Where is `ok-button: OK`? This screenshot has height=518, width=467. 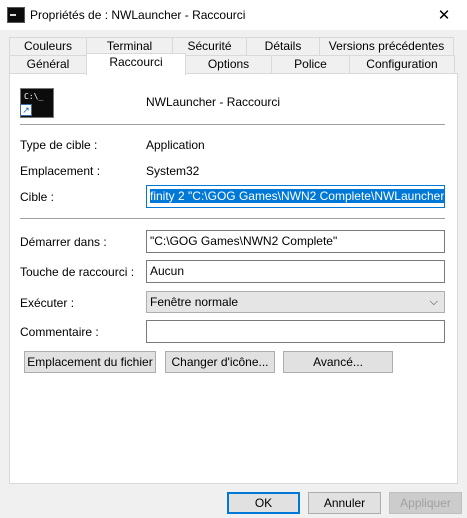
ok-button: OK is located at coordinates (263, 503).